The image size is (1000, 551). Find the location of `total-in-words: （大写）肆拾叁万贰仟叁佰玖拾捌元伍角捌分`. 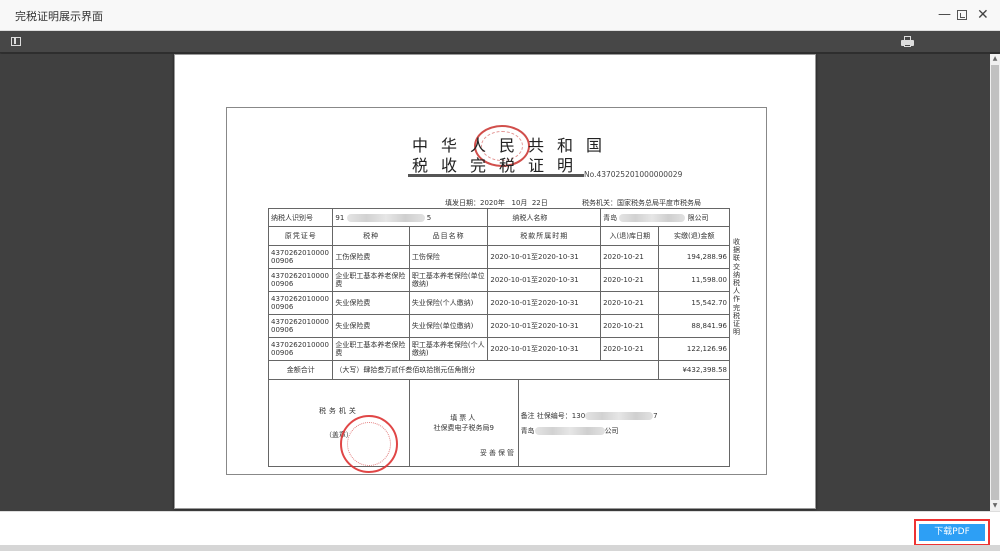

total-in-words: （大写）肆拾叁万贰仟叁佰玖拾捌元伍角捌分 is located at coordinates (496, 370).